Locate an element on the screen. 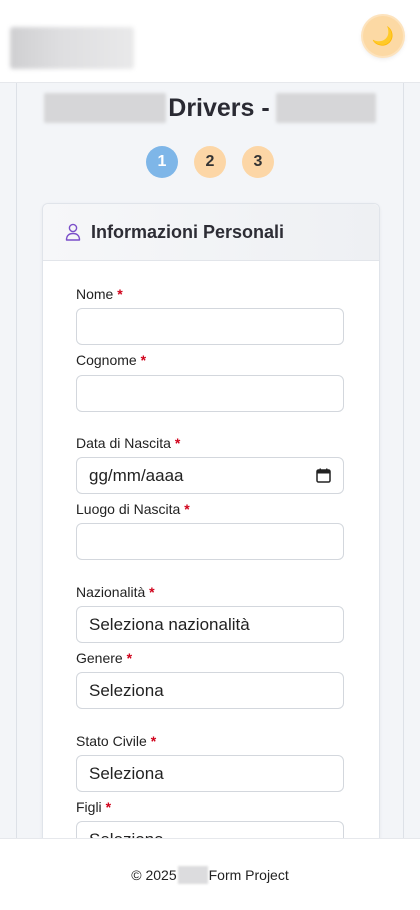 The height and width of the screenshot is (910, 420). title-redacted-suffix is located at coordinates (325, 108).